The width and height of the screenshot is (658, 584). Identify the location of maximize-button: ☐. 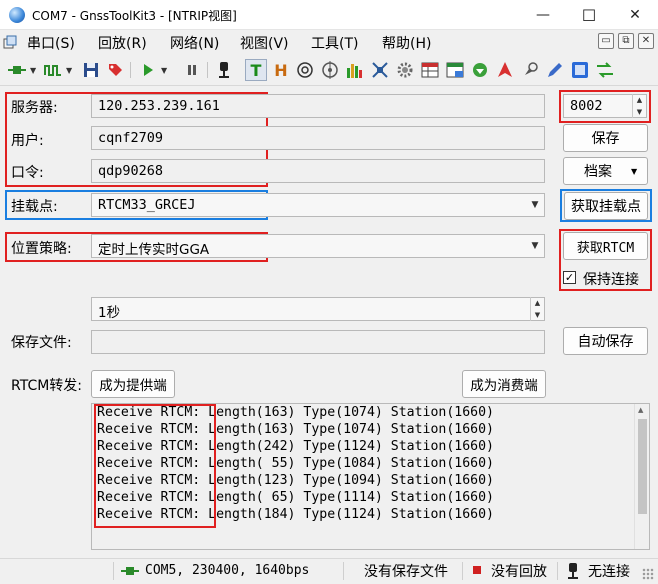
(589, 15).